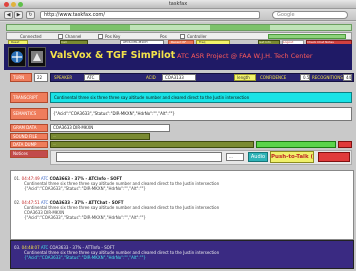 The height and width of the screenshot is (271, 356). Describe the element at coordinates (113, 36) in the screenshot. I see `pos-key-label: Pos Key` at that location.